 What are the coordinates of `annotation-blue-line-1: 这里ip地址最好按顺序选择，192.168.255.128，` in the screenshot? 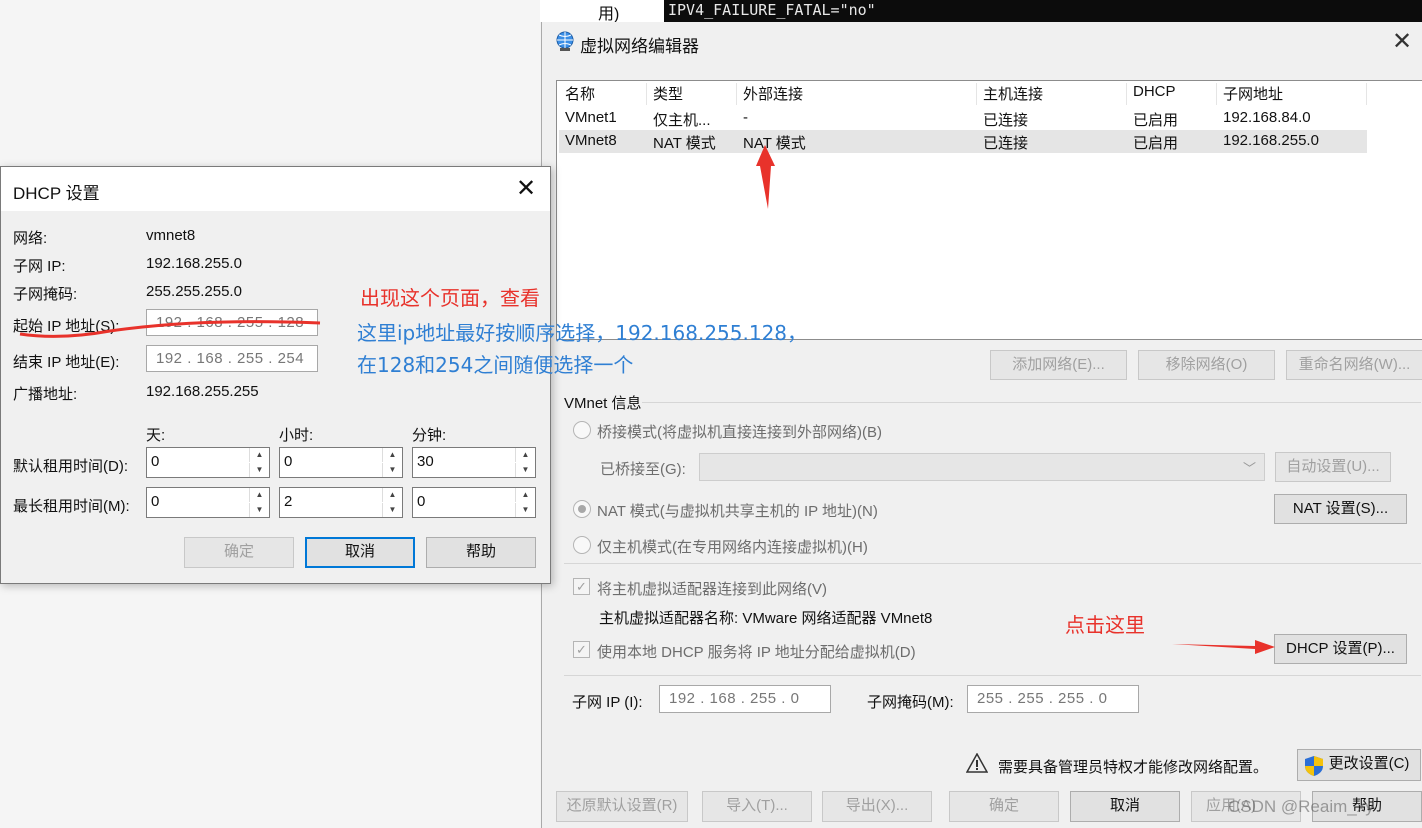 It's located at (582, 333).